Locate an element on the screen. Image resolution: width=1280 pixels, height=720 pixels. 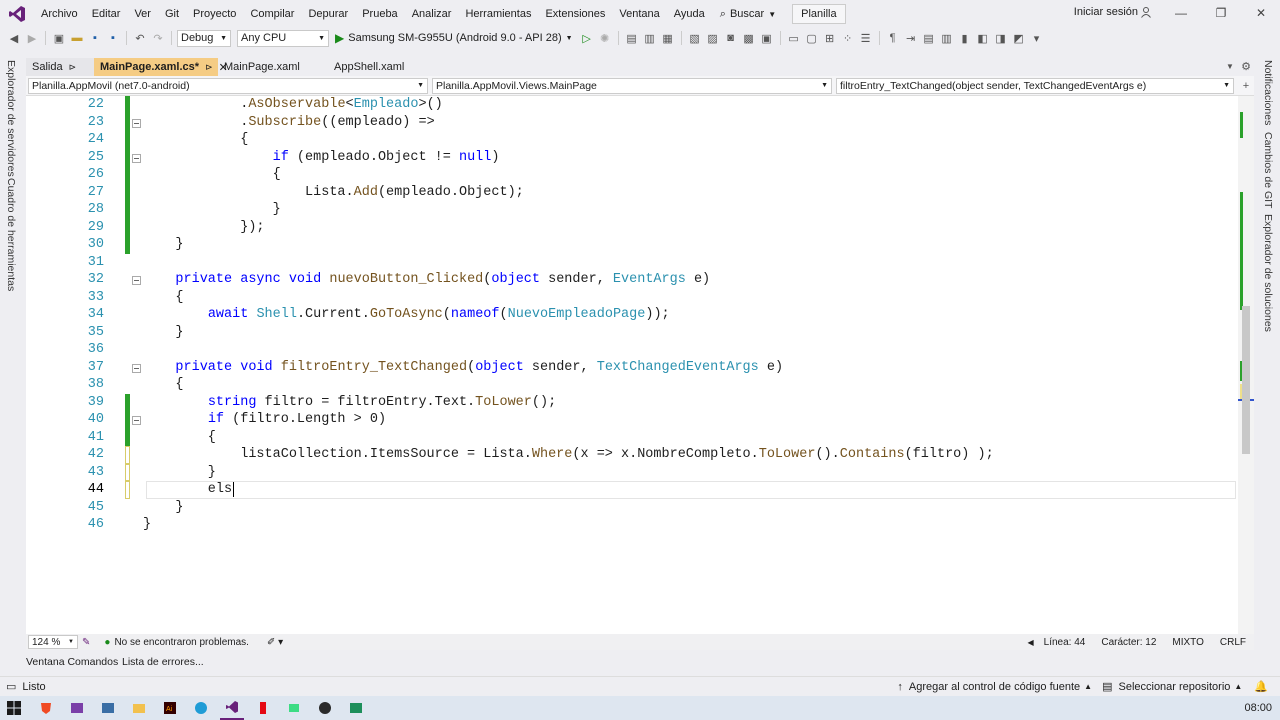
menu-item: Prueba is located at coordinates (379, 14).